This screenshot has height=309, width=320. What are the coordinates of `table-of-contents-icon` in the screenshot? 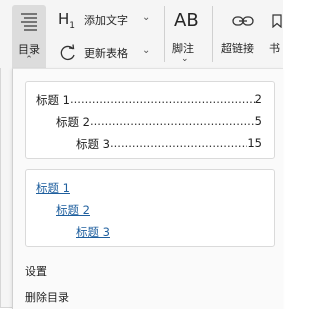 It's located at (29, 22).